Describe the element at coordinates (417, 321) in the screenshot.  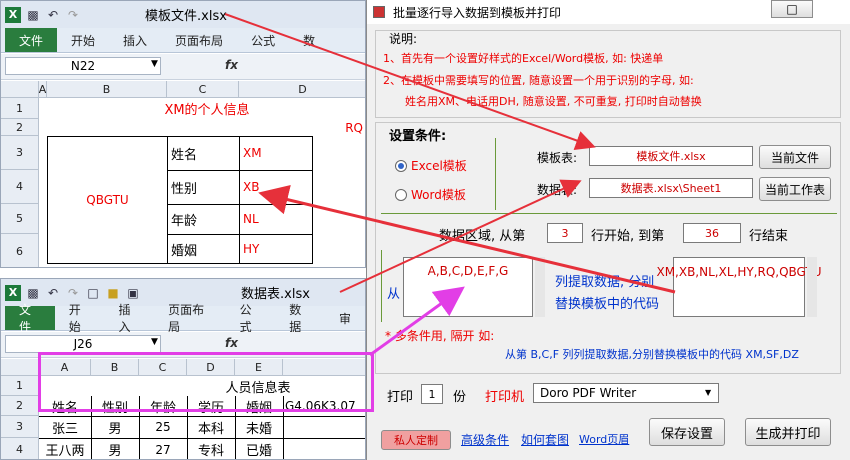
I see `arrow-columns` at that location.